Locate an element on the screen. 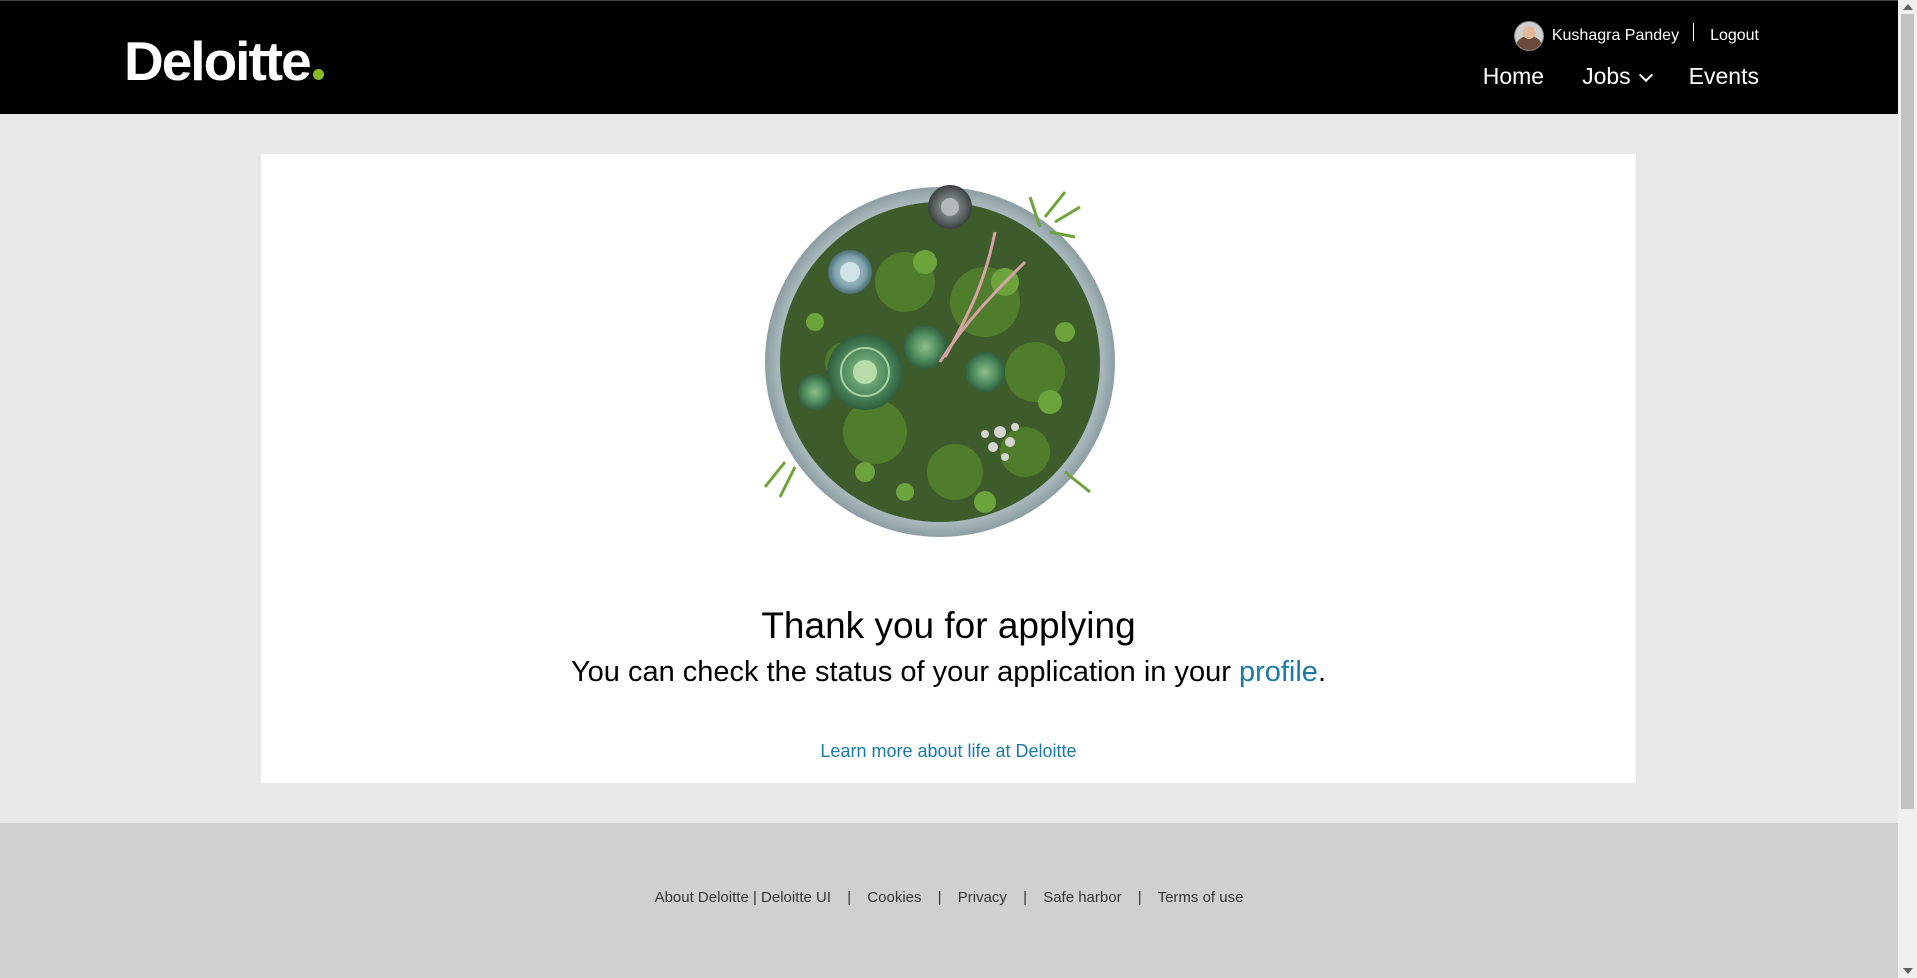 This screenshot has height=978, width=1917. nav-events: Events is located at coordinates (1724, 76).